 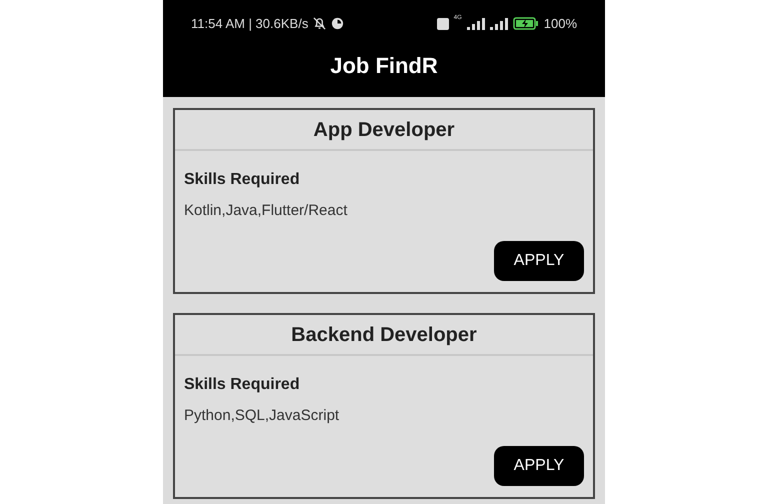 I want to click on skills-text: Kotlin,Java,Flutter/React, so click(x=266, y=211).